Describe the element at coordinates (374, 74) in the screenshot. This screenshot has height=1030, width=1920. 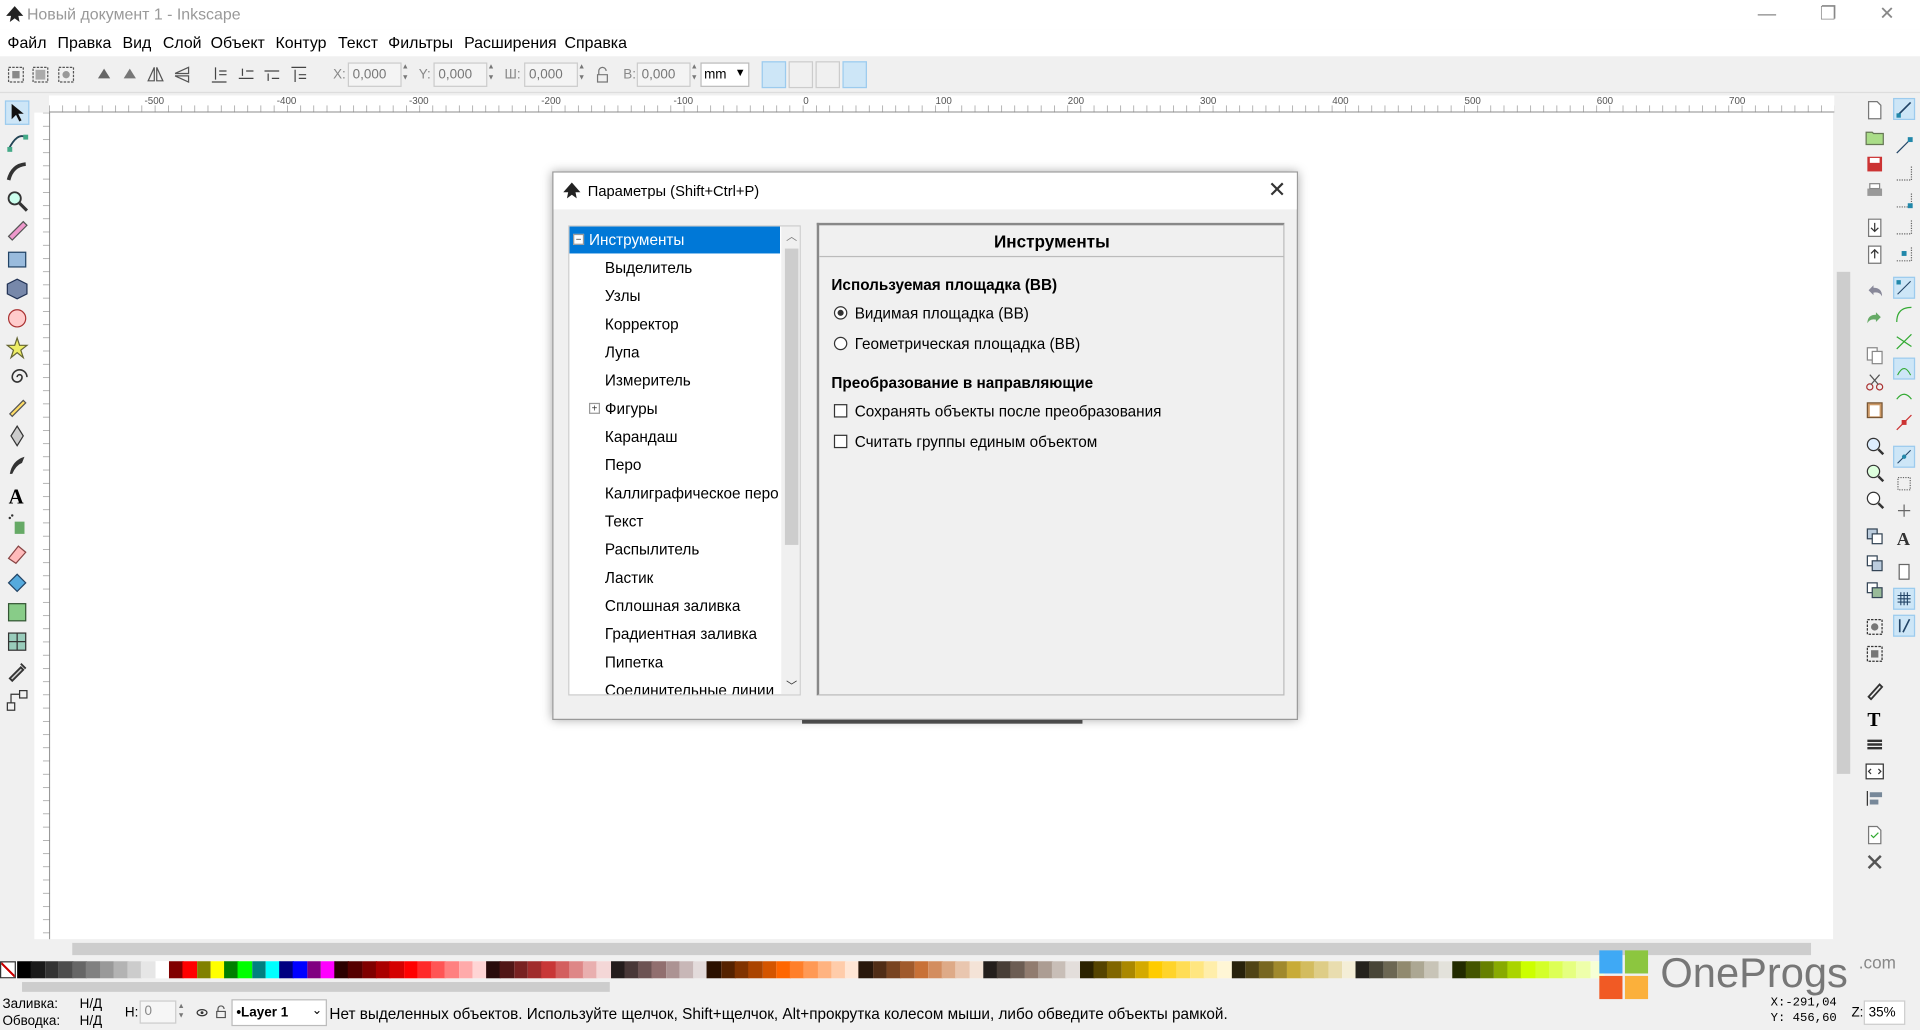
I see `x-field: 0,000` at that location.